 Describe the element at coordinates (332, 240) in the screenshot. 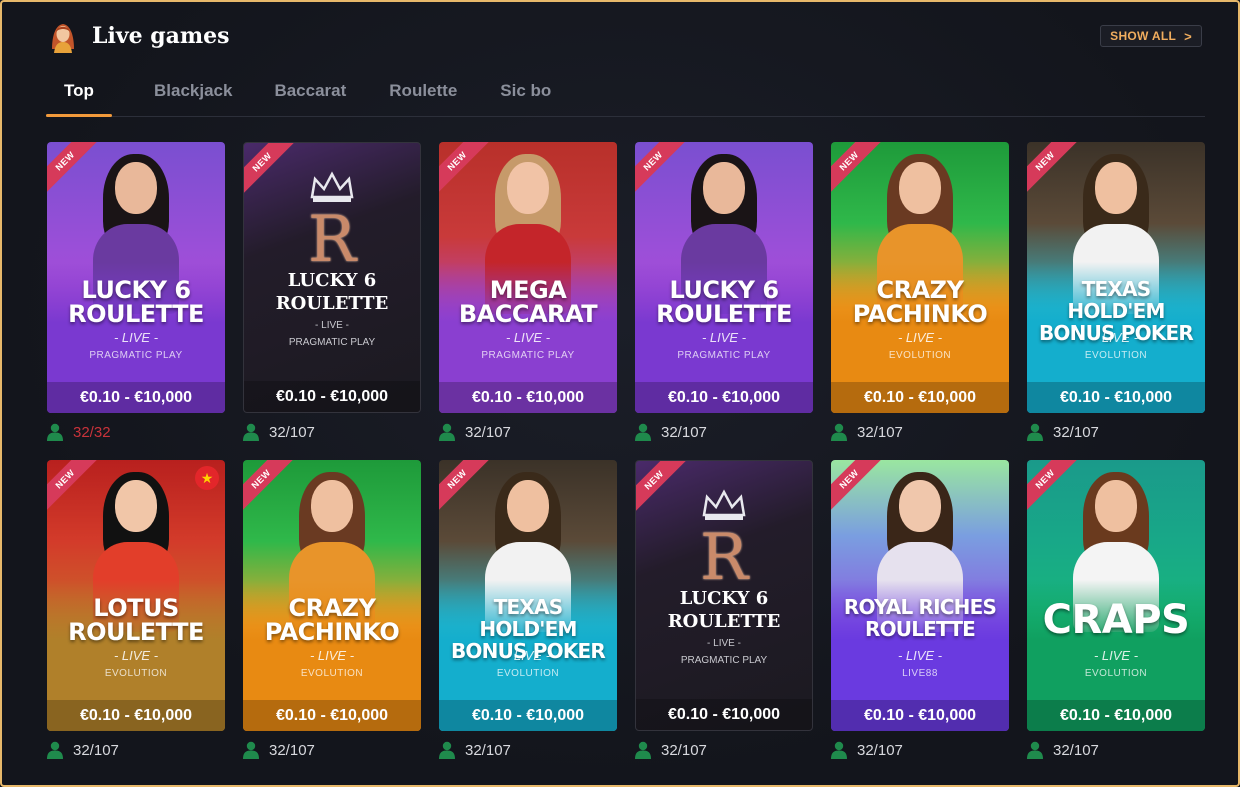

I see `roulette-logo-letter: R` at that location.